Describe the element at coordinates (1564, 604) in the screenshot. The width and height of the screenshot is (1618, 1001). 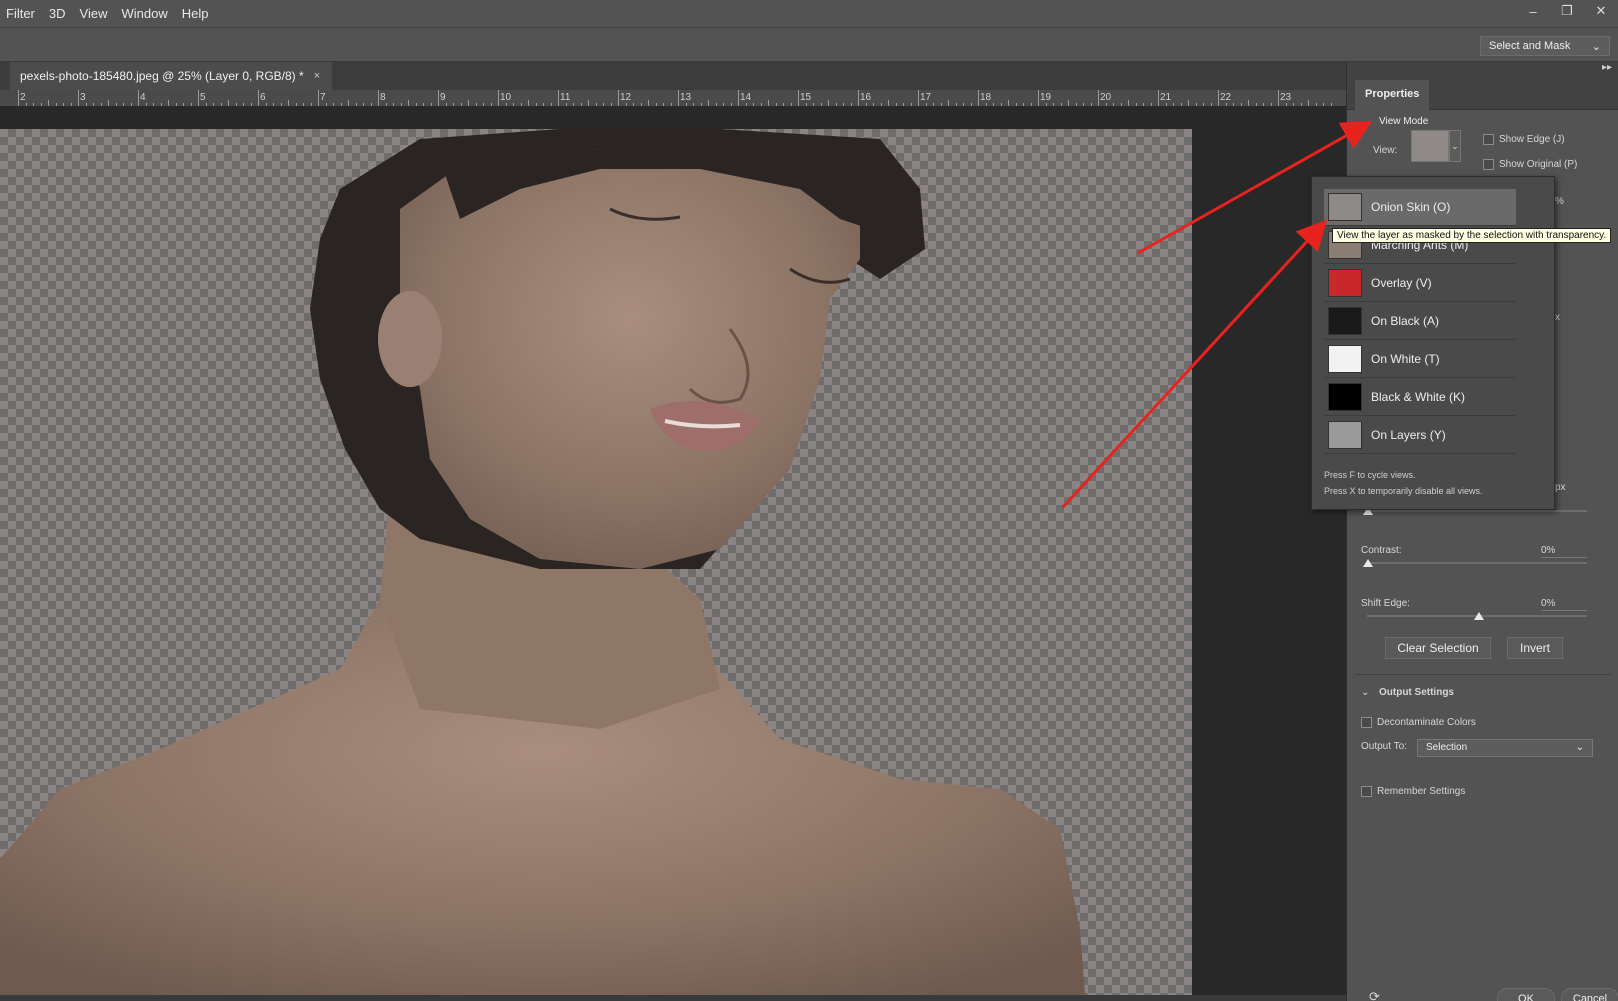
I see `shift-edge-value: 0%` at that location.